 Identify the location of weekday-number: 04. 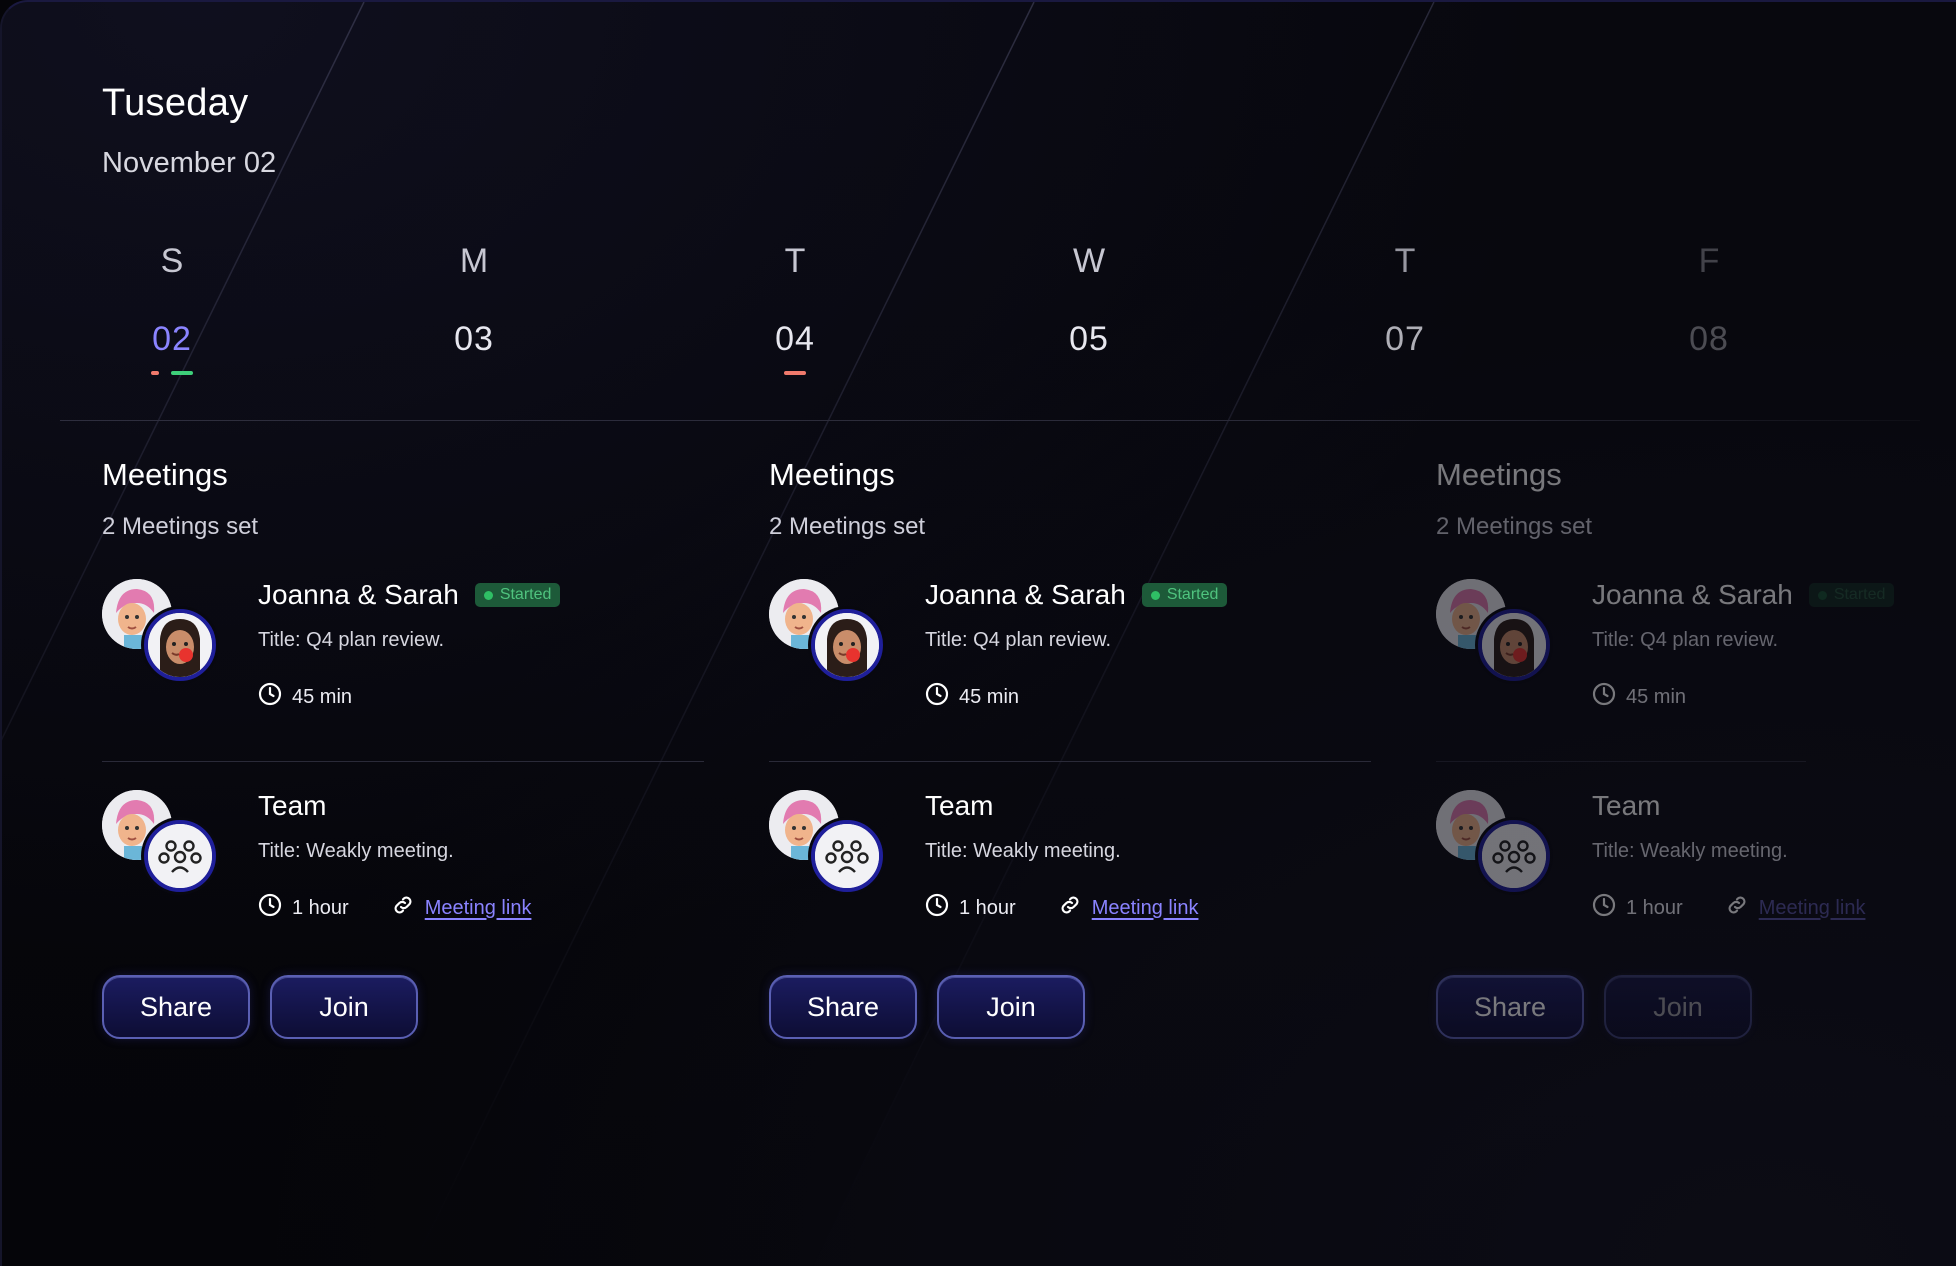
(795, 339).